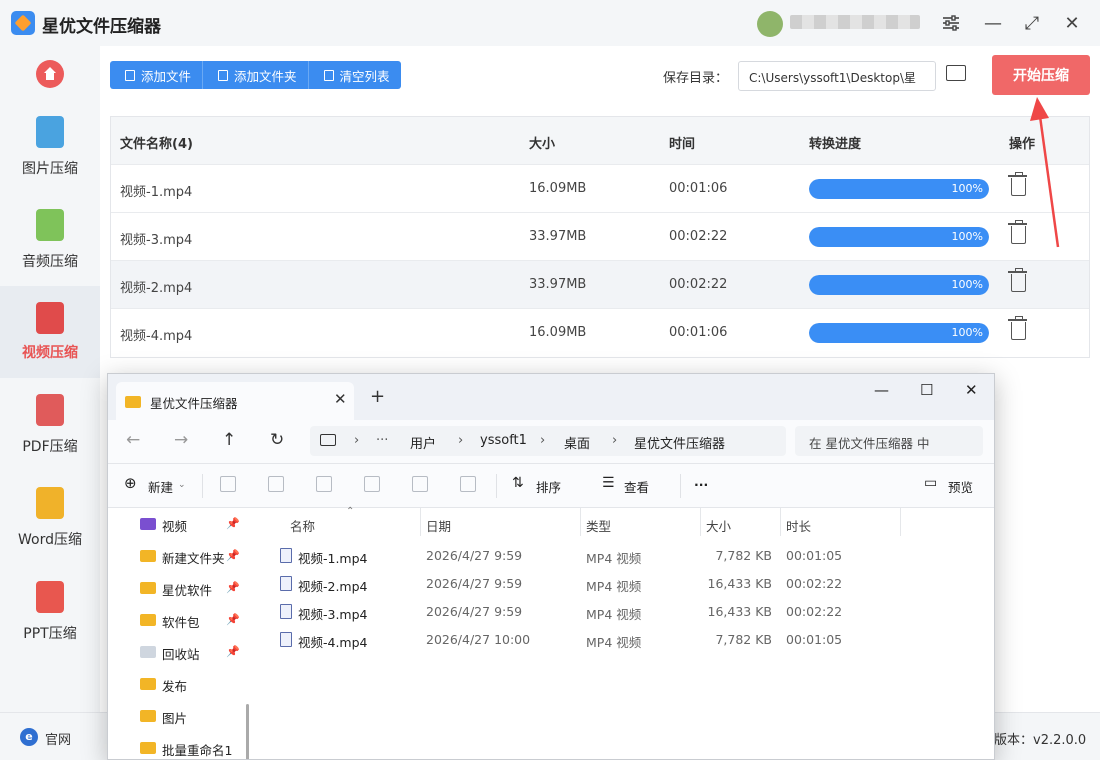 This screenshot has width=1100, height=760. I want to click on clear-list-button: 清空列表, so click(355, 75).